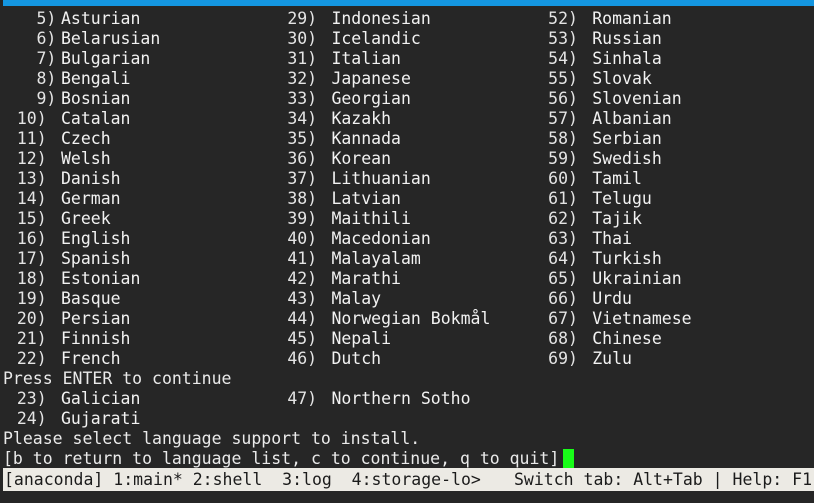 This screenshot has width=814, height=503. What do you see at coordinates (302, 318) in the screenshot?
I see `list-item-number-44: 44)` at bounding box center [302, 318].